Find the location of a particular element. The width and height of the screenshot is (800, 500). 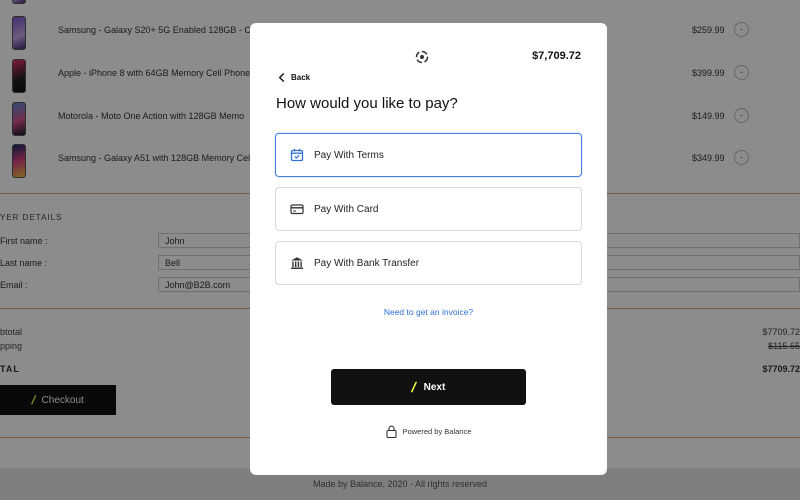

next-button: / Next is located at coordinates (428, 387).